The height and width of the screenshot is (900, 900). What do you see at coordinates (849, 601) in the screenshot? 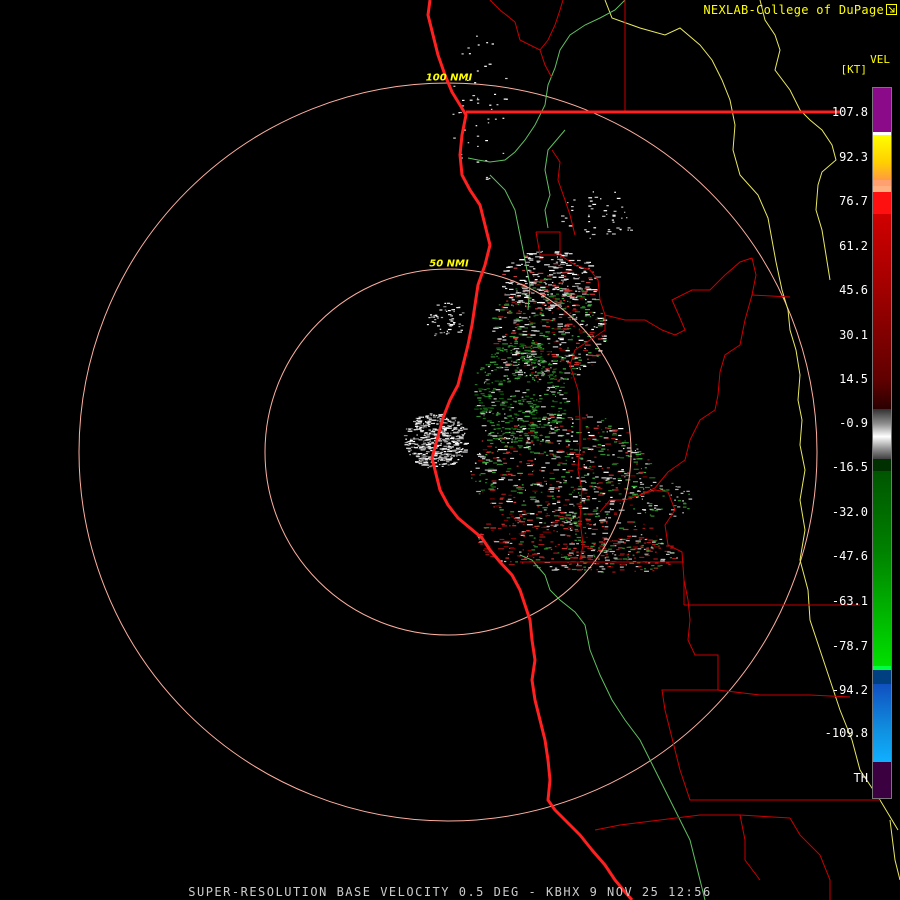
I see `legend-tick-label: -63.1` at bounding box center [849, 601].